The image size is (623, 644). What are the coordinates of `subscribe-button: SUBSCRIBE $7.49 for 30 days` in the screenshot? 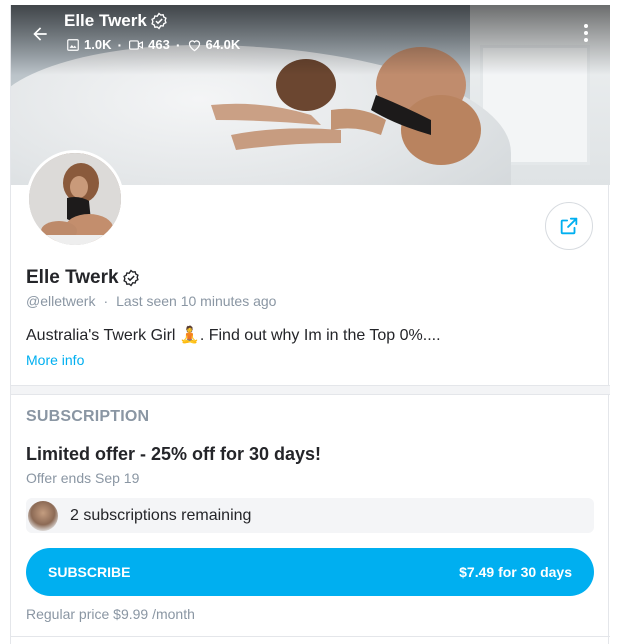 It's located at (310, 572).